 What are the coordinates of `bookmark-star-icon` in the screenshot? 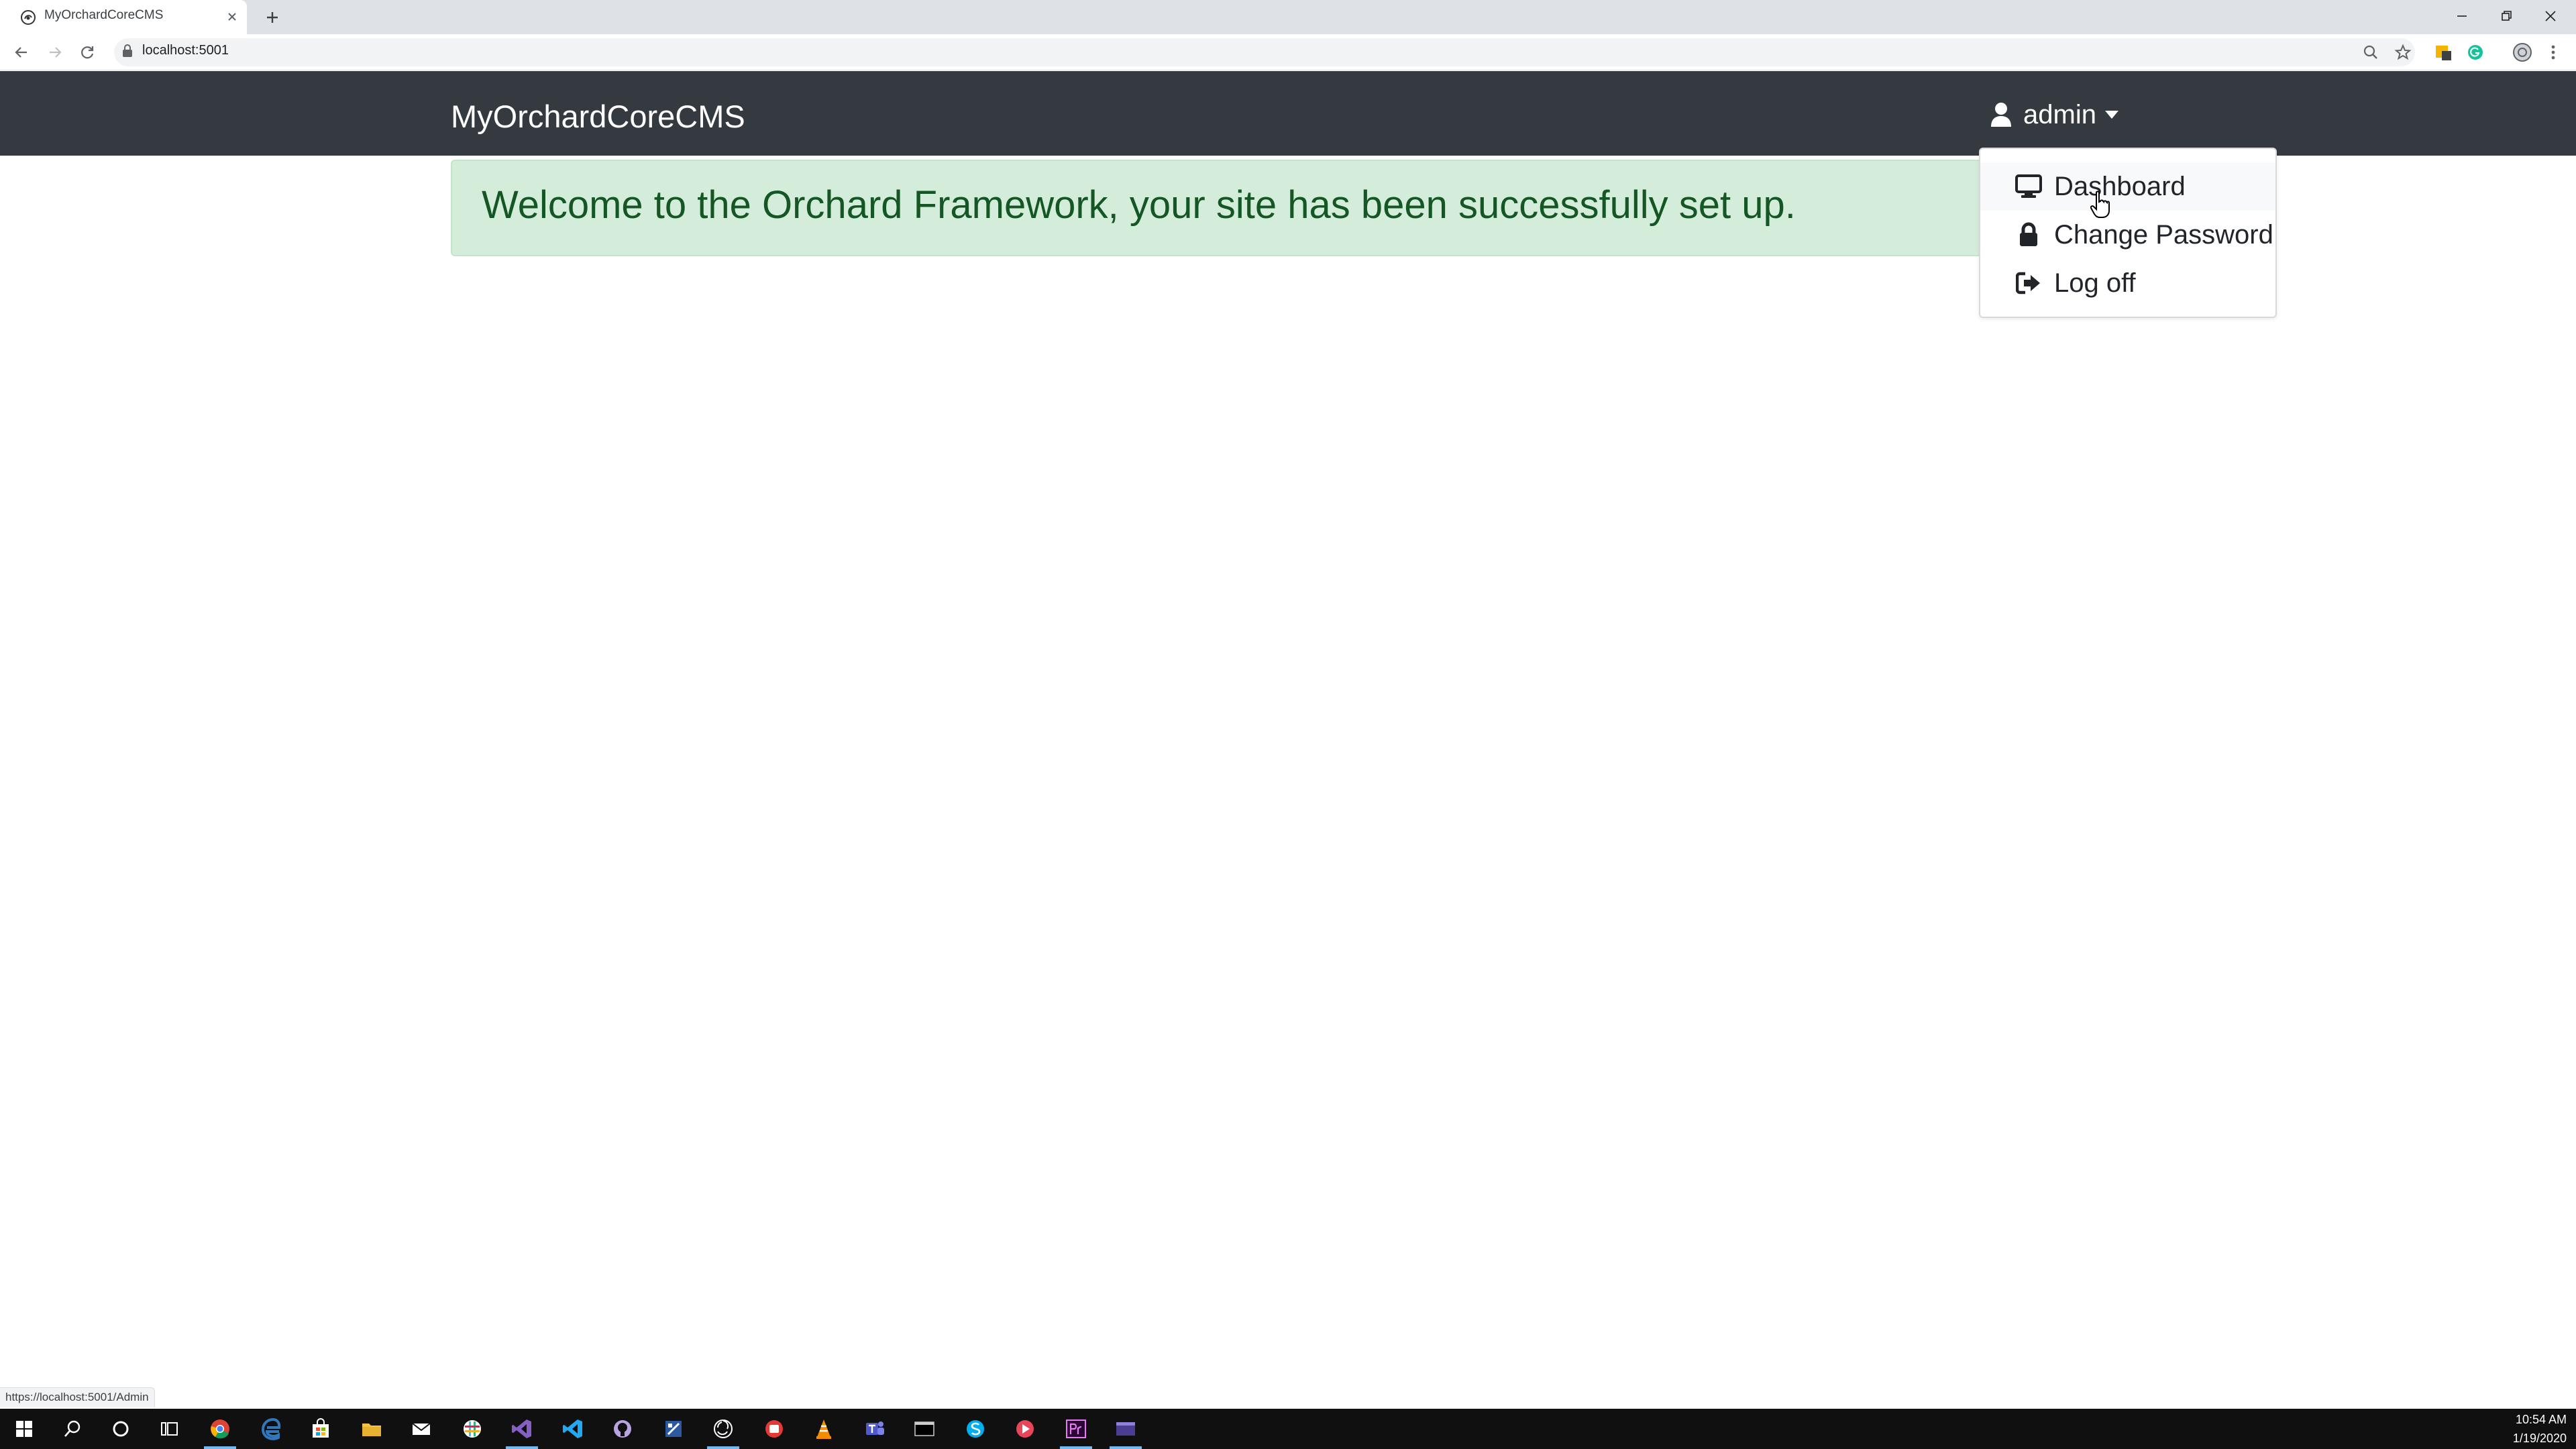 It's located at (2403, 52).